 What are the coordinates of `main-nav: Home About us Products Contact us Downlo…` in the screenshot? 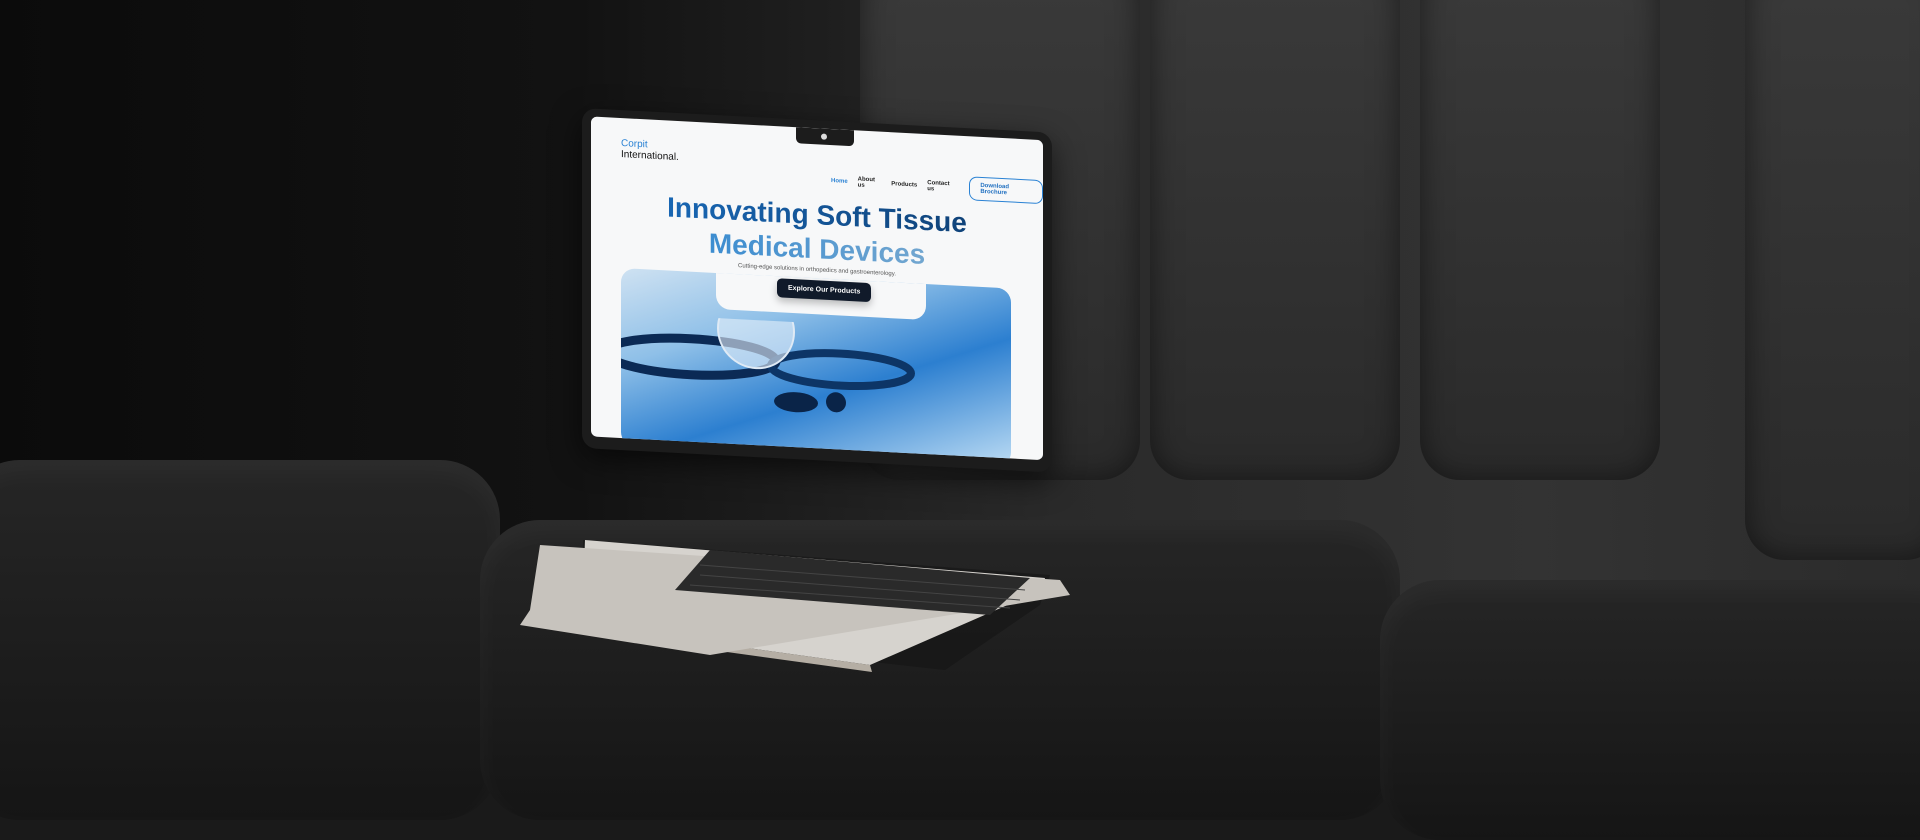 It's located at (937, 187).